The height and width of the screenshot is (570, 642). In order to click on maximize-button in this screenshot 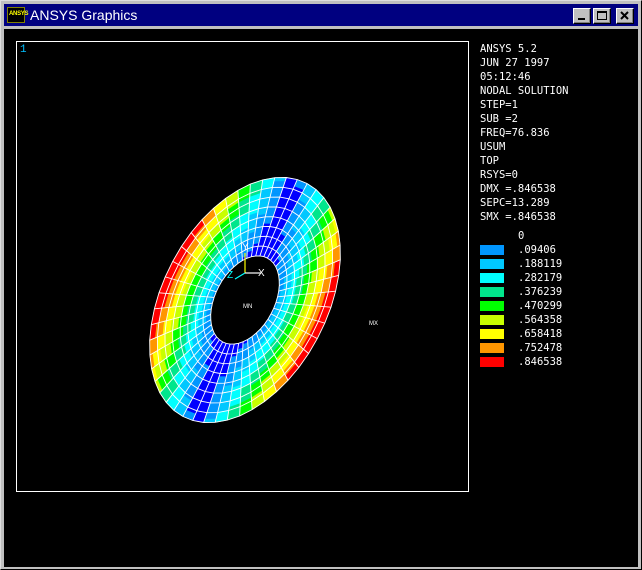, I will do `click(602, 16)`.